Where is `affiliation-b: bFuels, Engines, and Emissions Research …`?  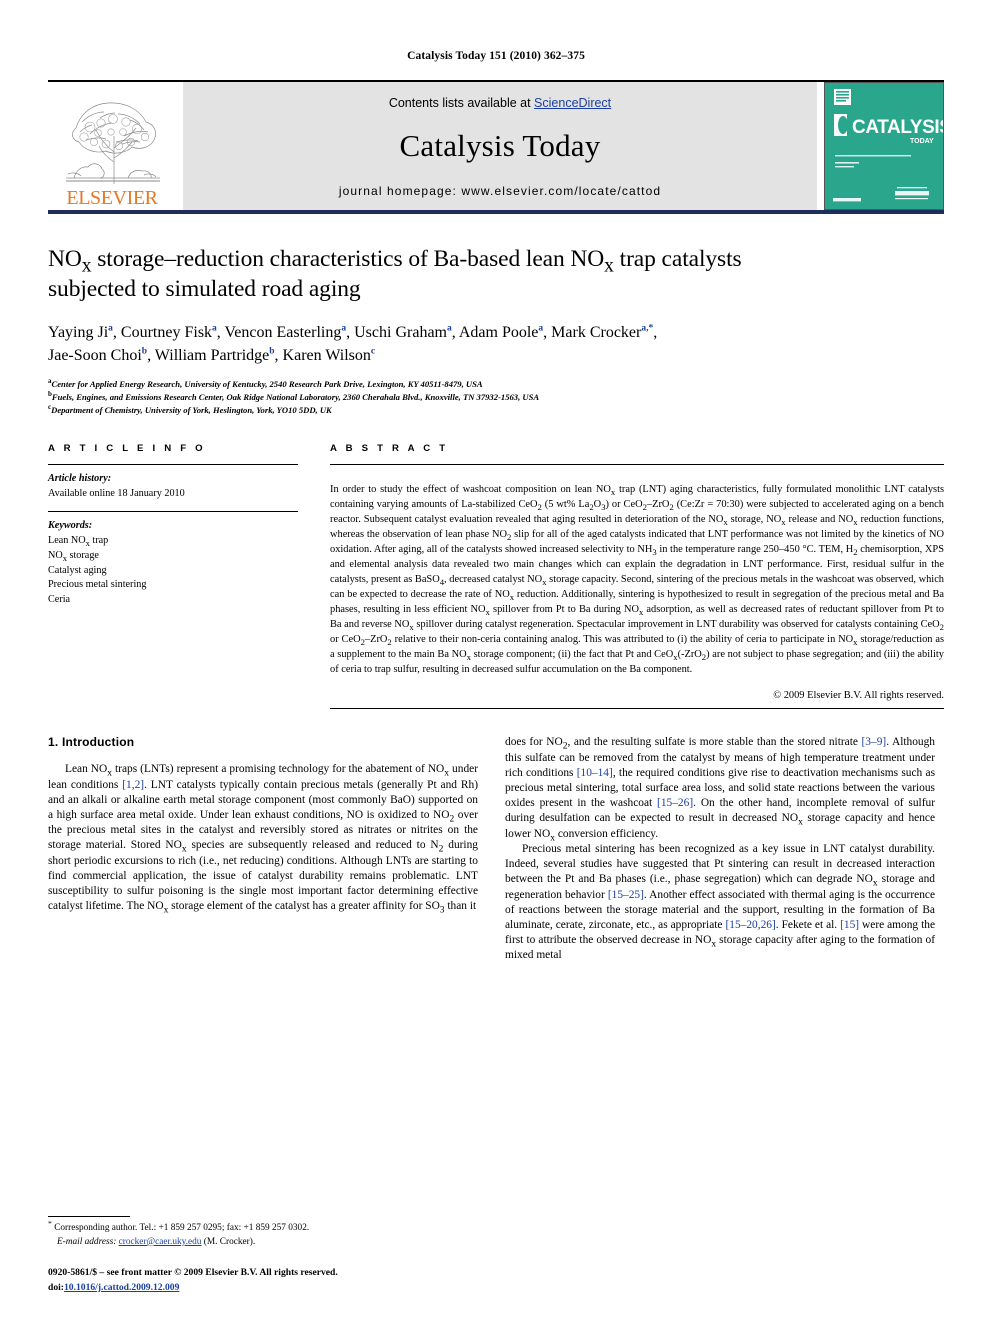 affiliation-b: bFuels, Engines, and Emissions Research … is located at coordinates (496, 397).